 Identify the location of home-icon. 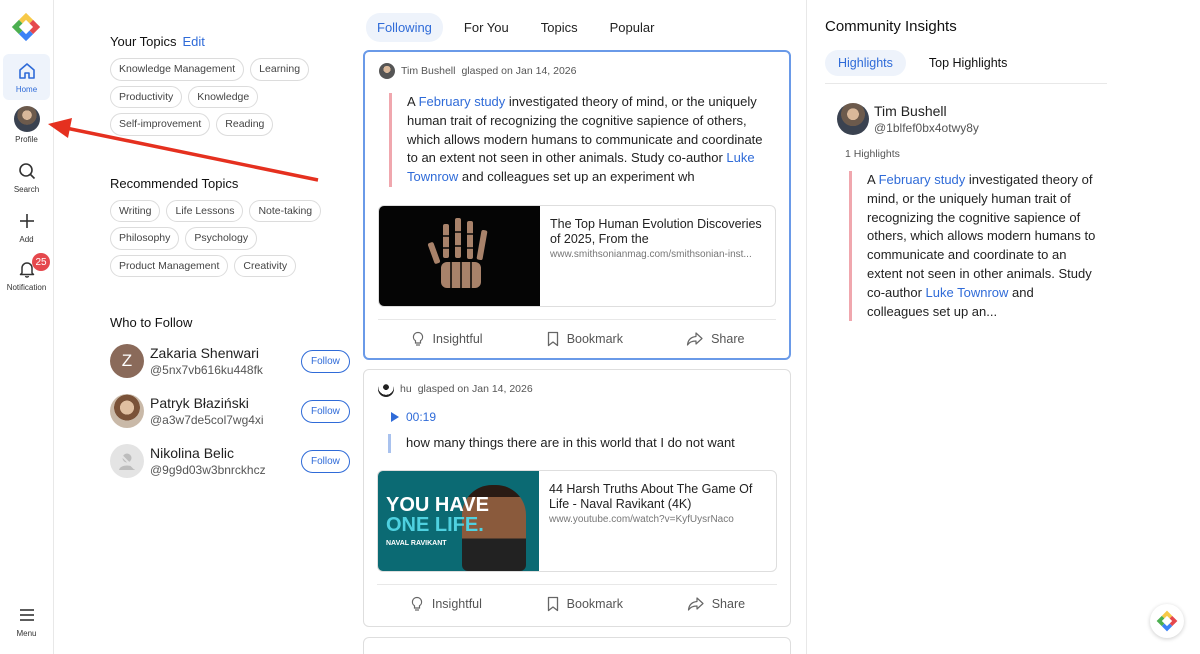
(27, 71).